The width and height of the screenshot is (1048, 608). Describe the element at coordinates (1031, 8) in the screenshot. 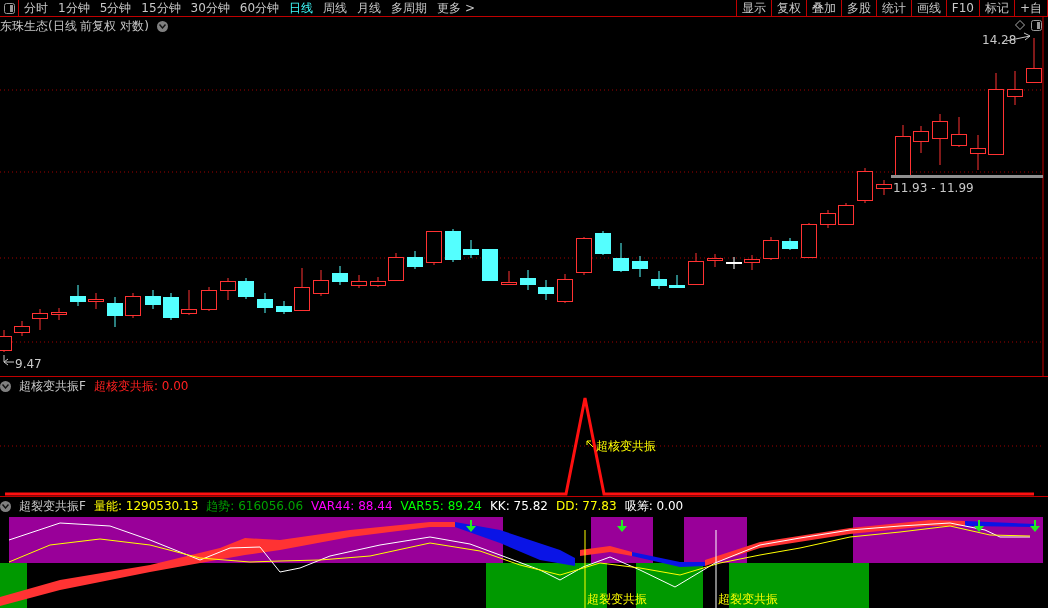

I see `toolbar-button: +自` at that location.